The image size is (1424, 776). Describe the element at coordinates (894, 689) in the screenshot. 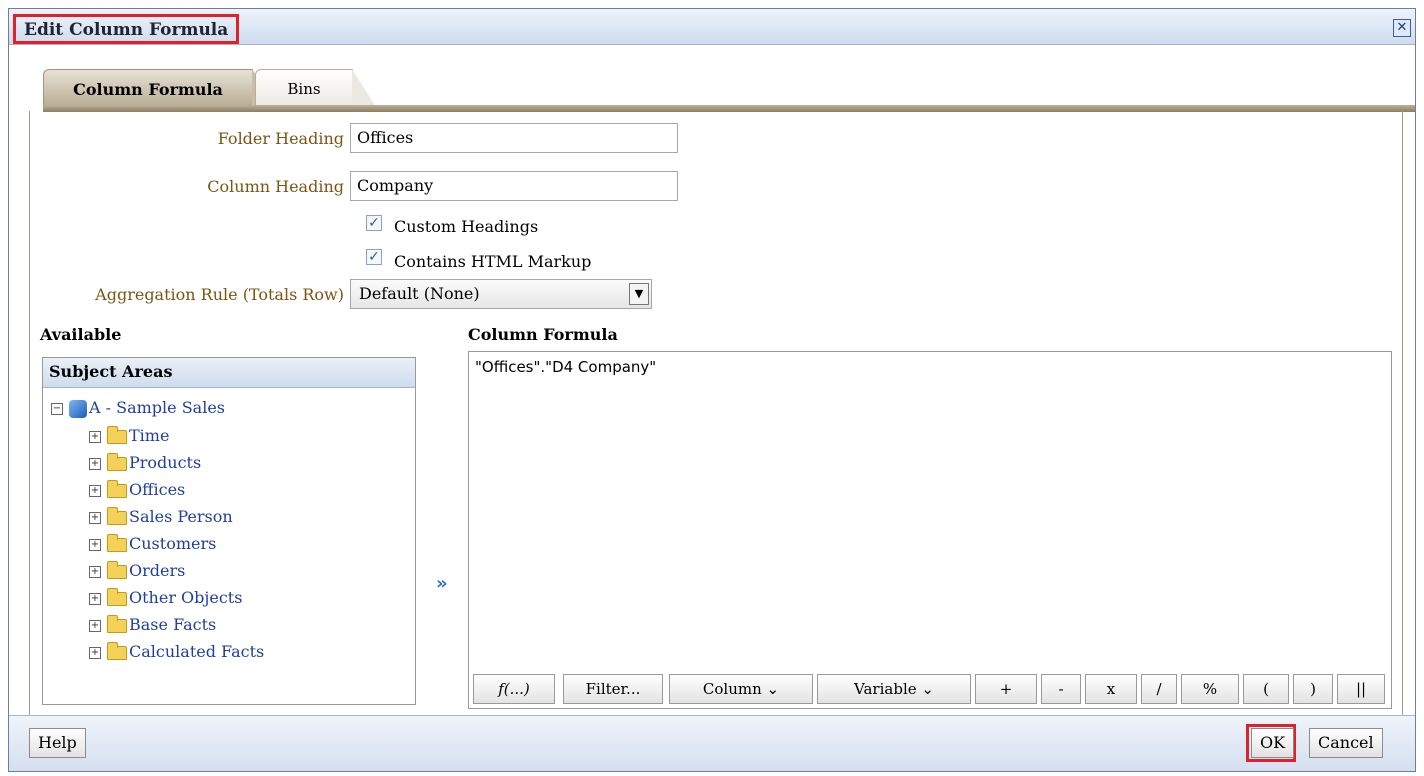

I see `variable-button: Variable ⌄` at that location.